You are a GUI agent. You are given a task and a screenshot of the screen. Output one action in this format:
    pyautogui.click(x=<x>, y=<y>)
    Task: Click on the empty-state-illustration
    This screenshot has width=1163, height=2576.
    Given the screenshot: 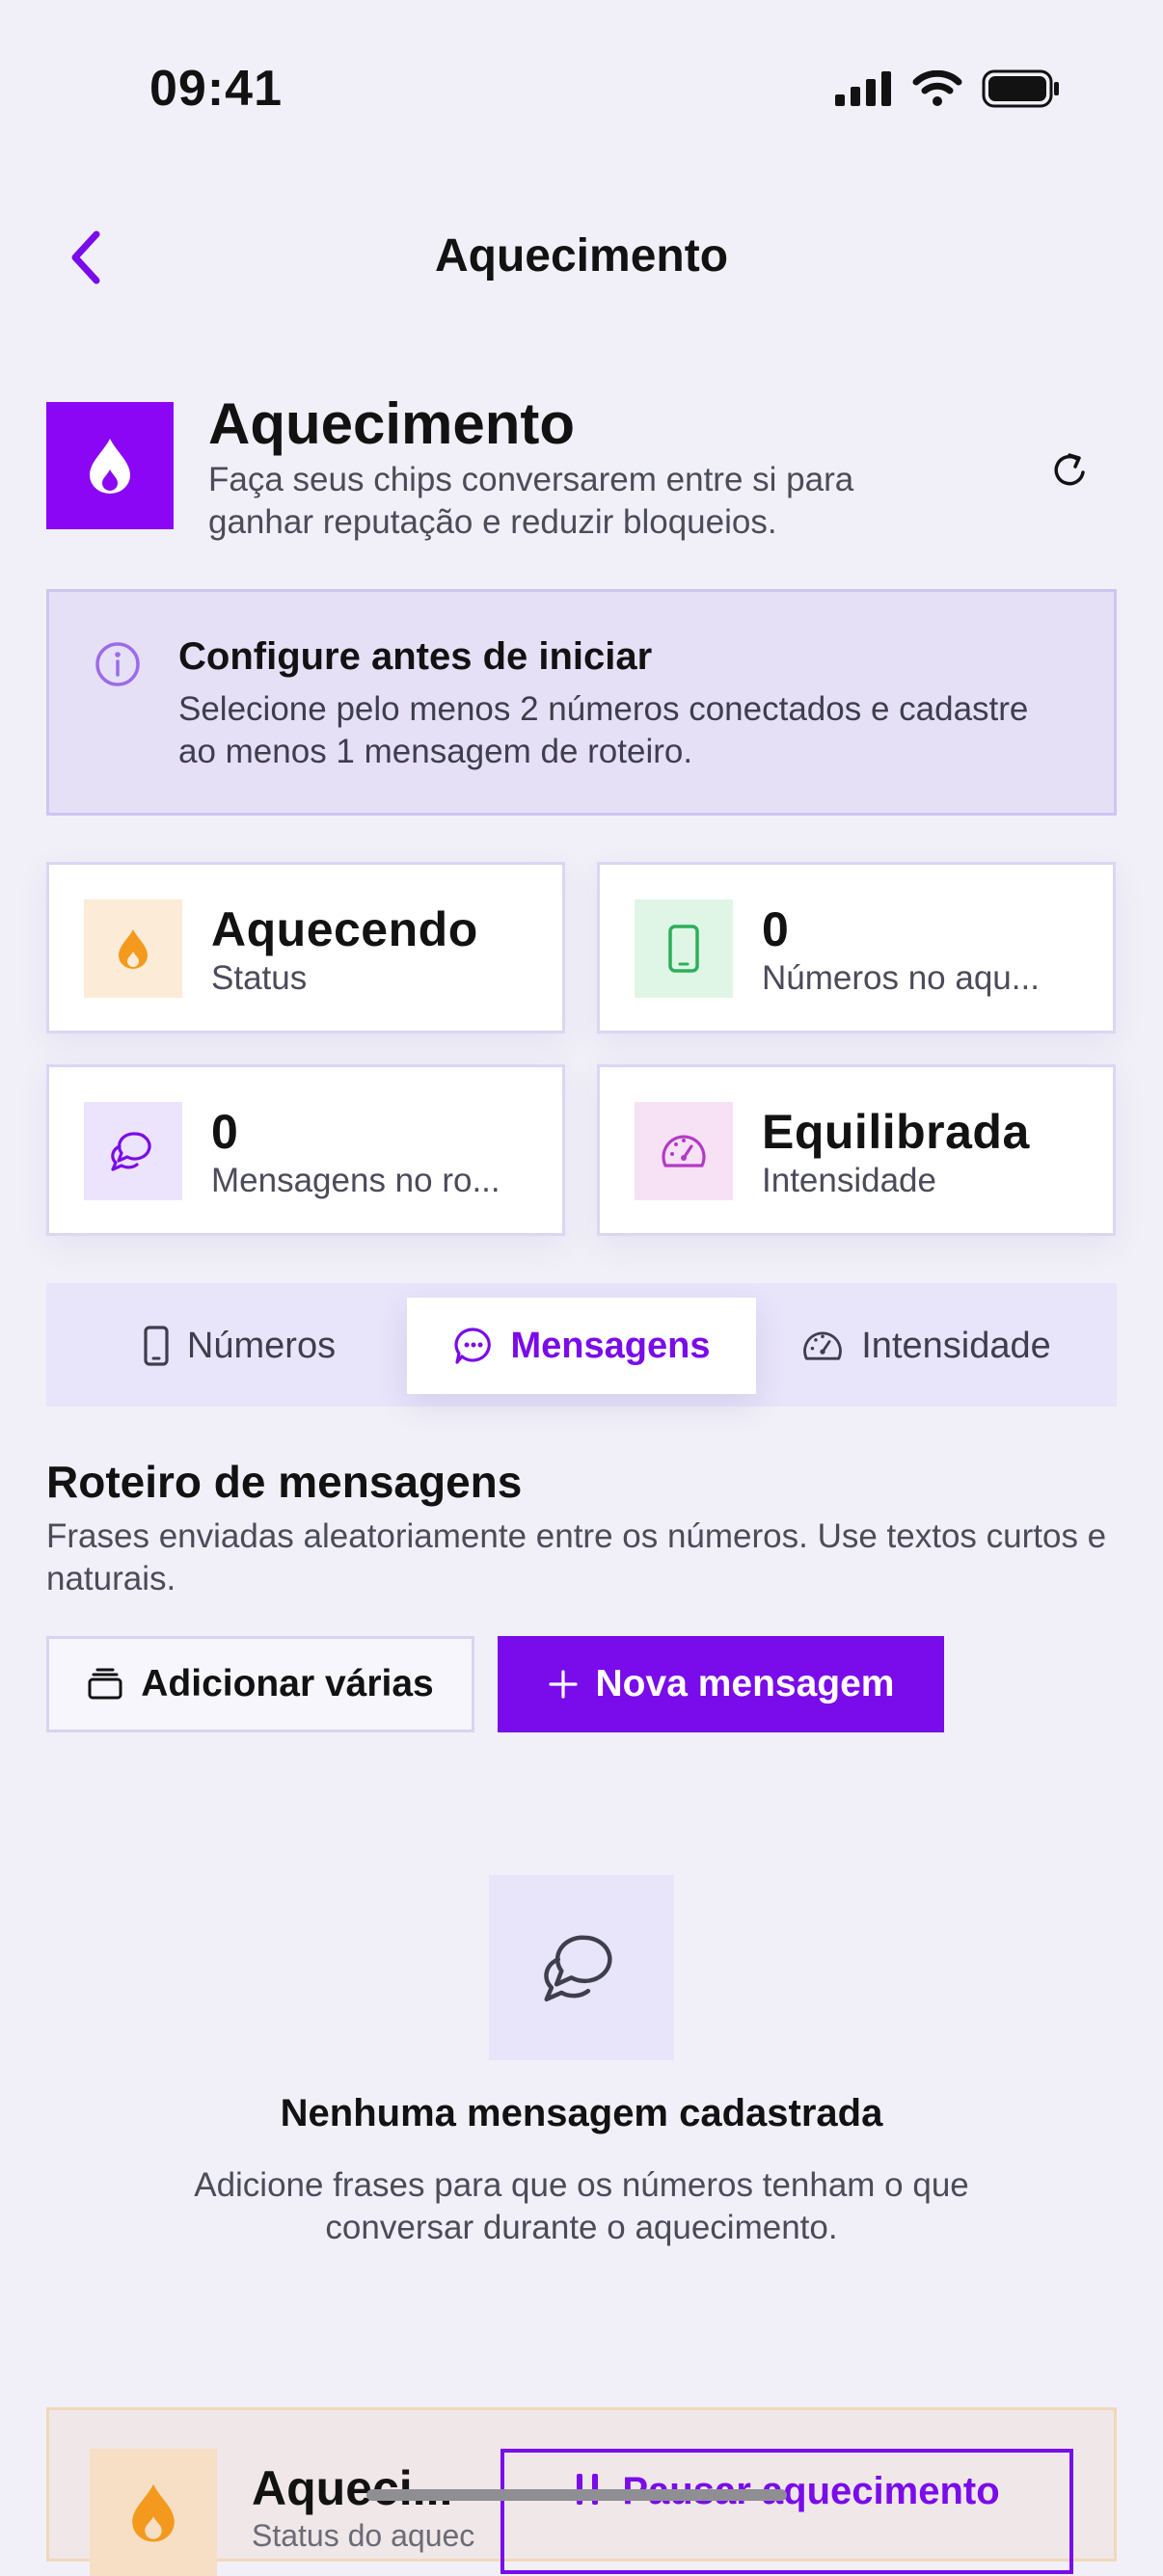 What is the action you would take?
    pyautogui.click(x=581, y=1968)
    